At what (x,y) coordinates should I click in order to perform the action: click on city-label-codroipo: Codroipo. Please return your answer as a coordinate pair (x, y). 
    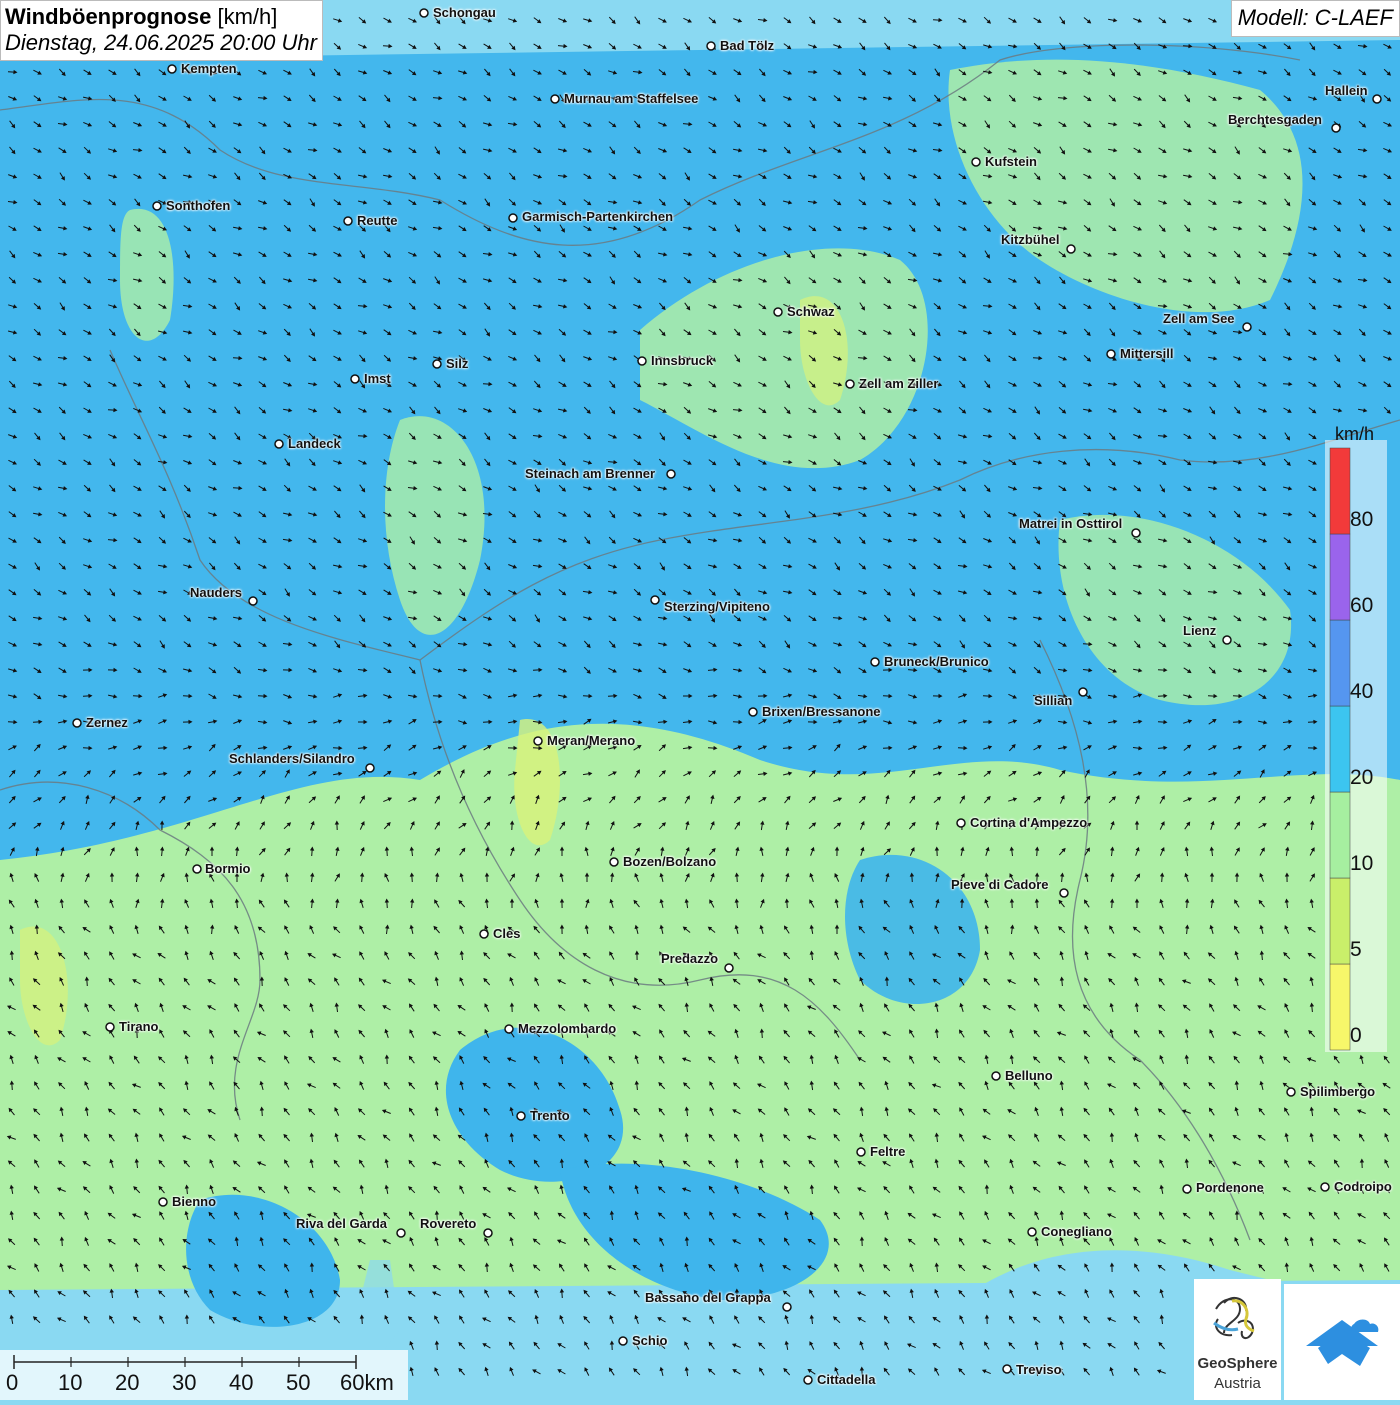
    Looking at the image, I should click on (1363, 1187).